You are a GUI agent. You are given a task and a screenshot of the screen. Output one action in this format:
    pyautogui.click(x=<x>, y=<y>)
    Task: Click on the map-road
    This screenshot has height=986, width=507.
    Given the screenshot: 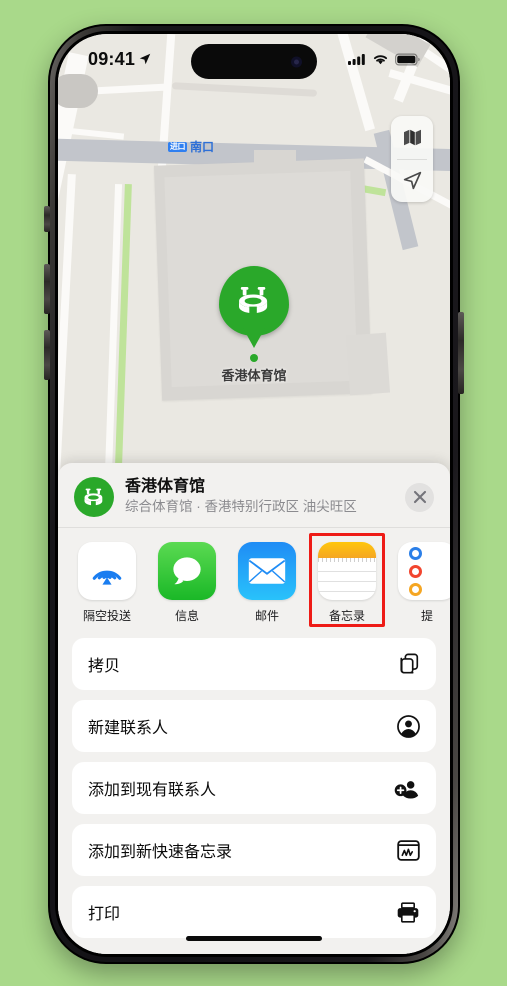 What is the action you would take?
    pyautogui.click(x=244, y=89)
    